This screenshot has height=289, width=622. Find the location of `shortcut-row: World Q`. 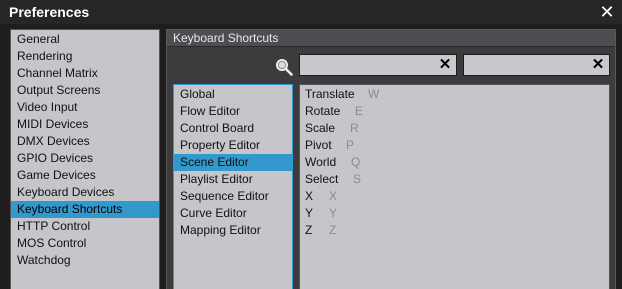

shortcut-row: World Q is located at coordinates (454, 162).